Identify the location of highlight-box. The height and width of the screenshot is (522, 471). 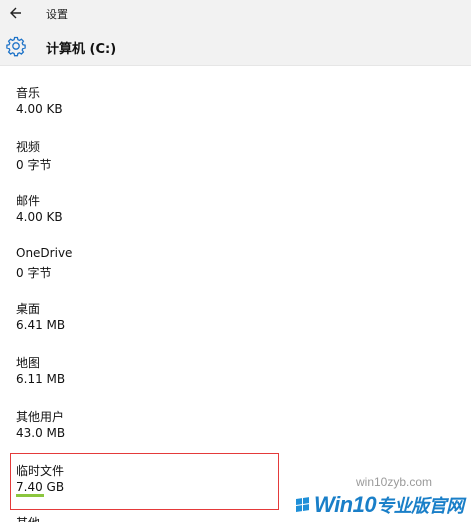
(144, 481).